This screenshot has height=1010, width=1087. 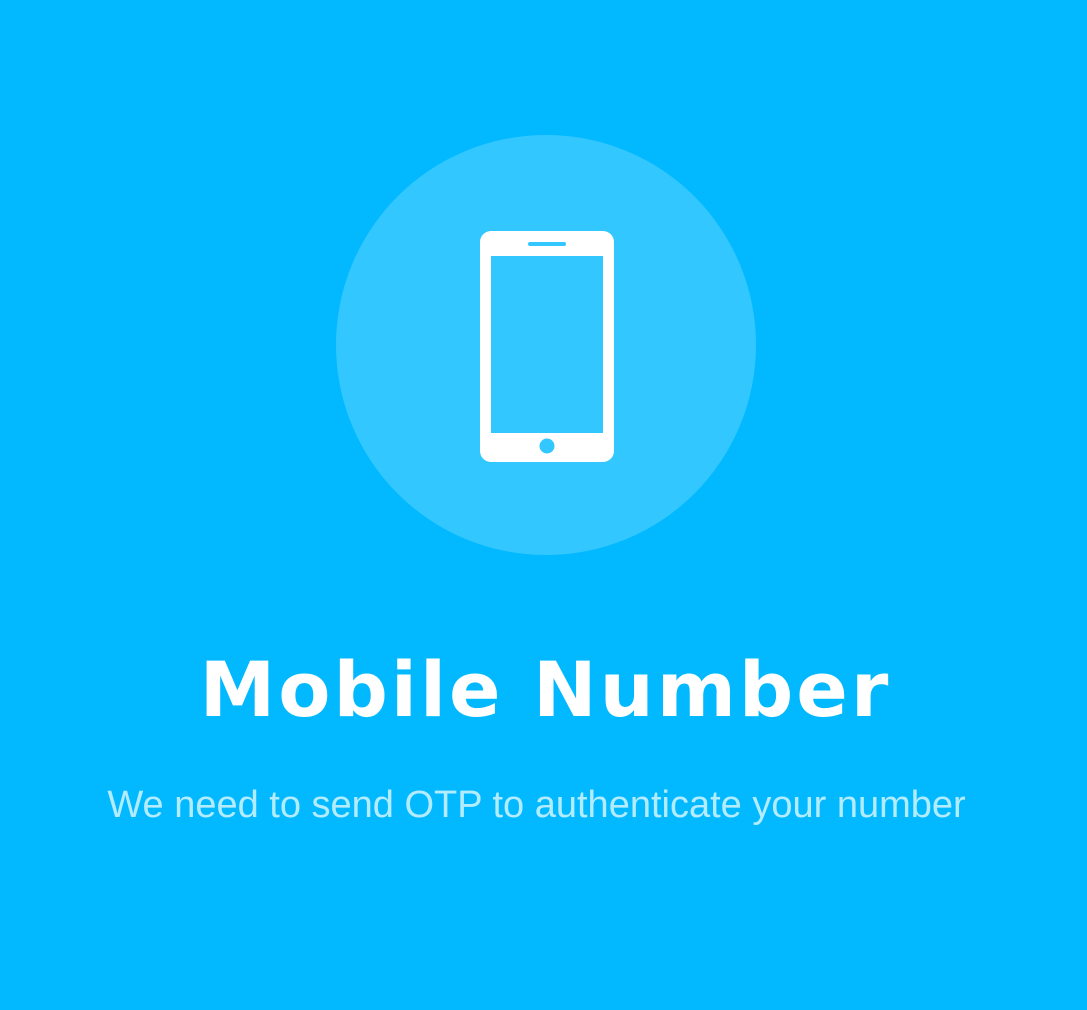 I want to click on smartphone-icon, so click(x=547, y=346).